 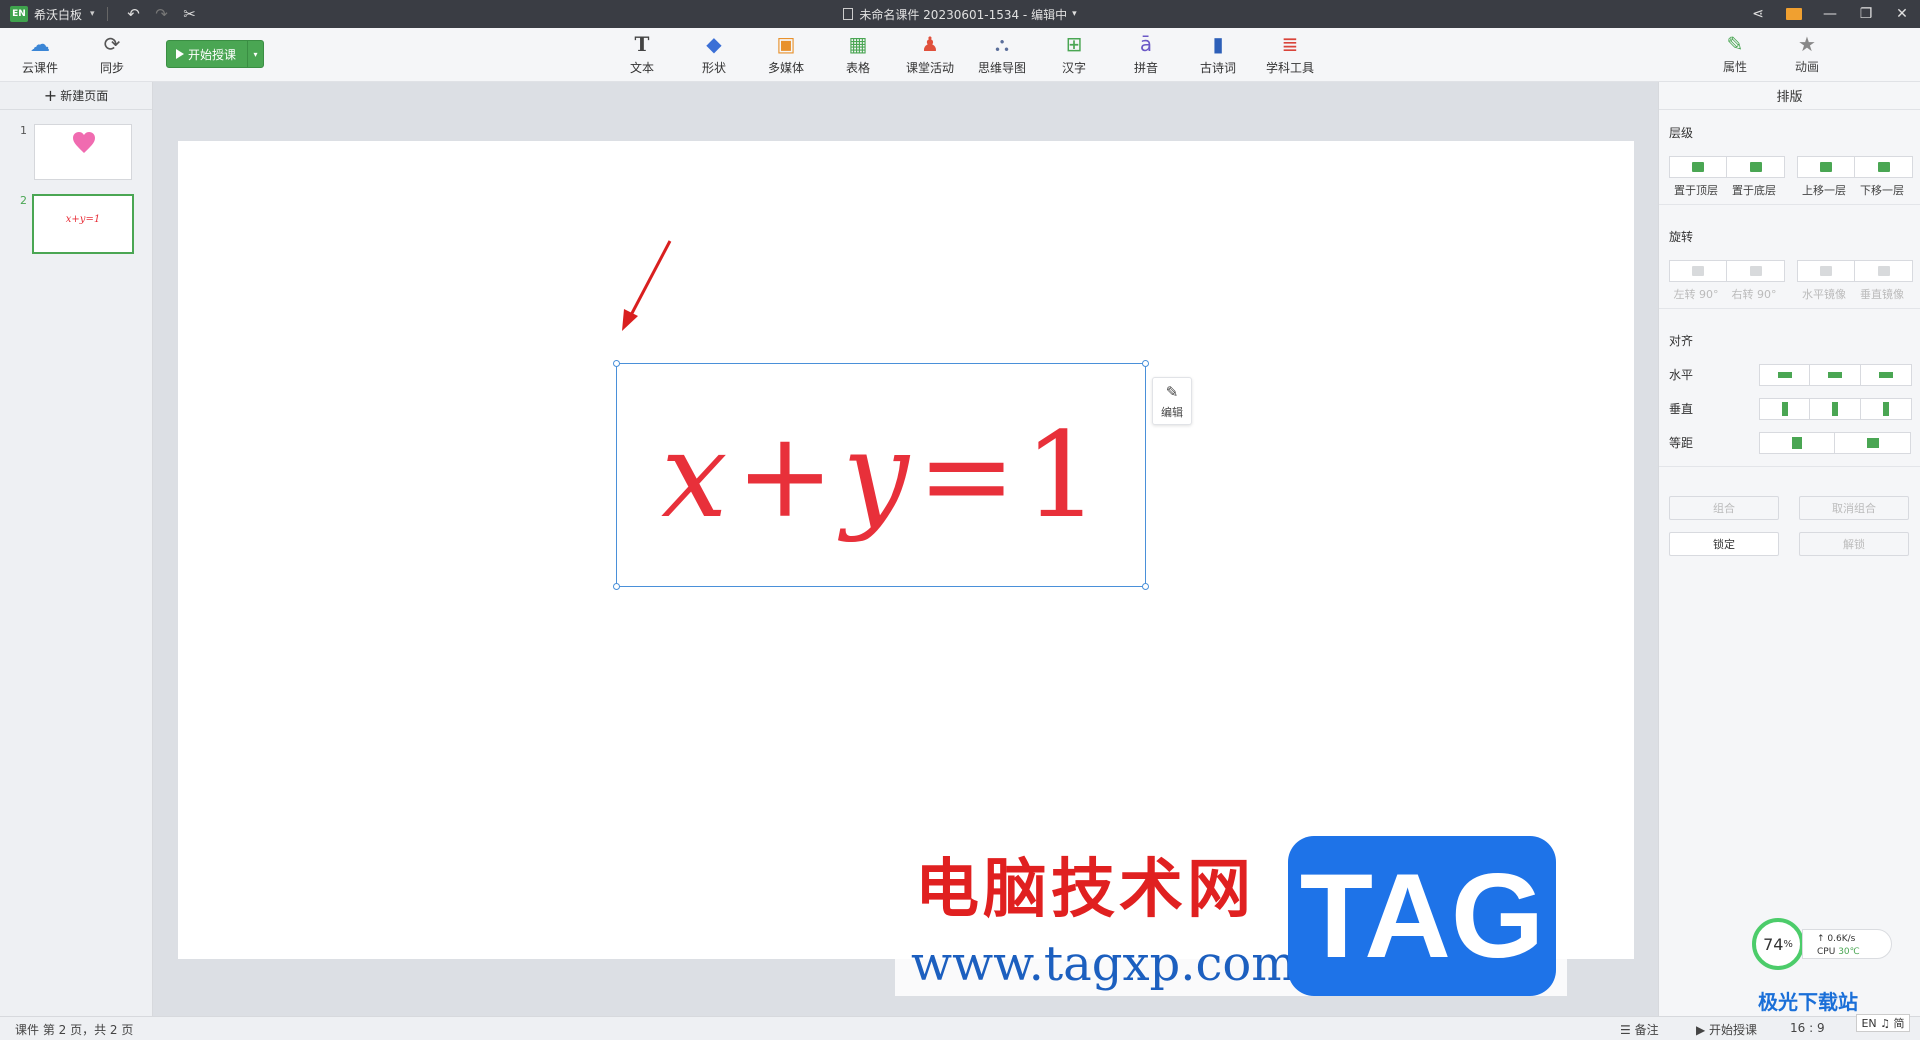 What do you see at coordinates (1824, 190) in the screenshot?
I see `move-up-label: 上移一层` at bounding box center [1824, 190].